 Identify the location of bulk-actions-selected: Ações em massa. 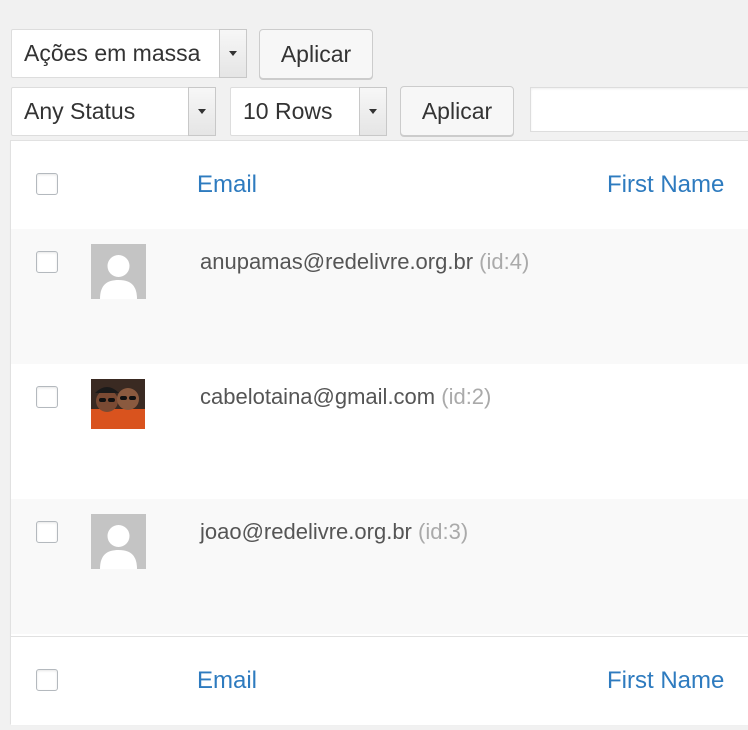
(112, 53).